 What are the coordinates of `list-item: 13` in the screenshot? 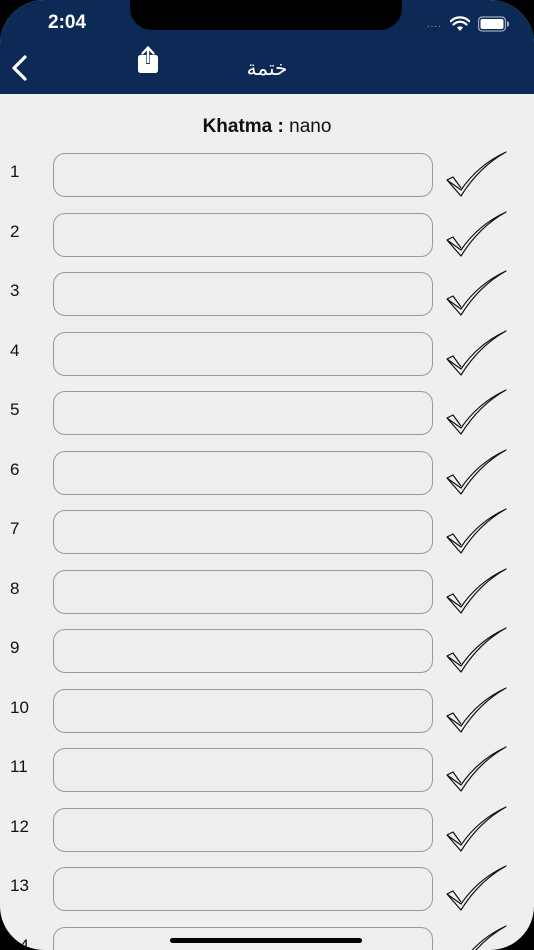 It's located at (267, 889).